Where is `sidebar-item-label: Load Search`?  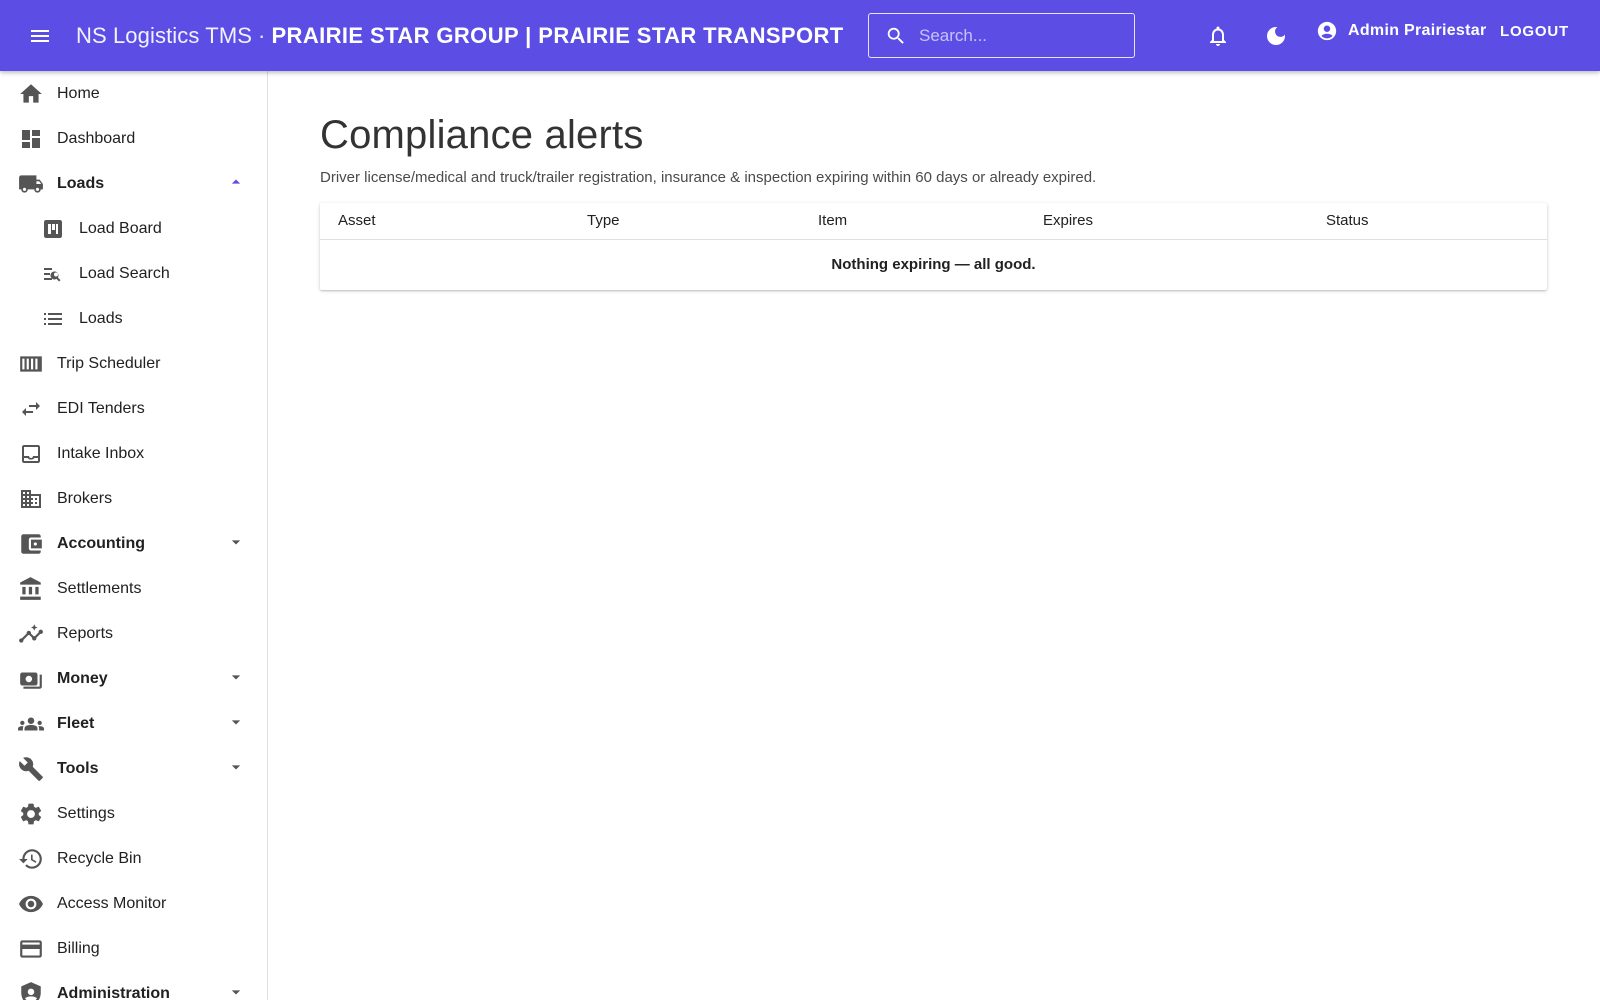
sidebar-item-label: Load Search is located at coordinates (124, 273).